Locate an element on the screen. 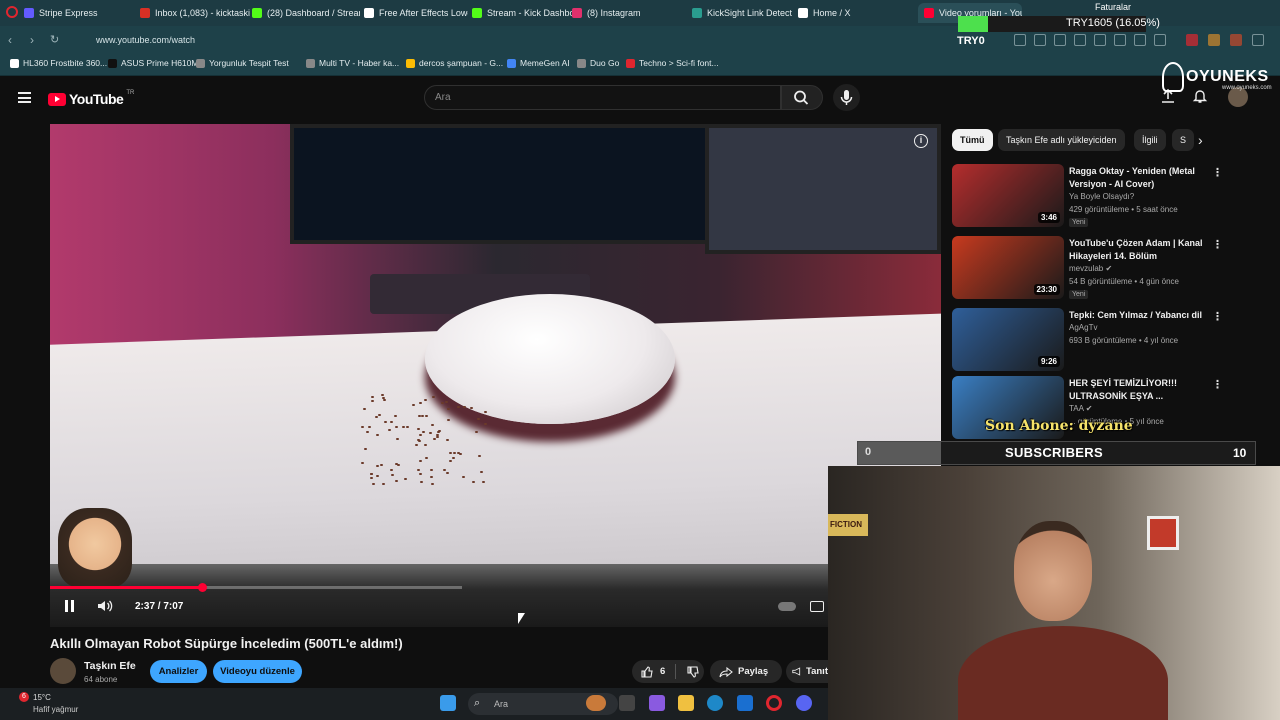 The height and width of the screenshot is (720, 1280). adblock-icon is located at coordinates (1192, 40).